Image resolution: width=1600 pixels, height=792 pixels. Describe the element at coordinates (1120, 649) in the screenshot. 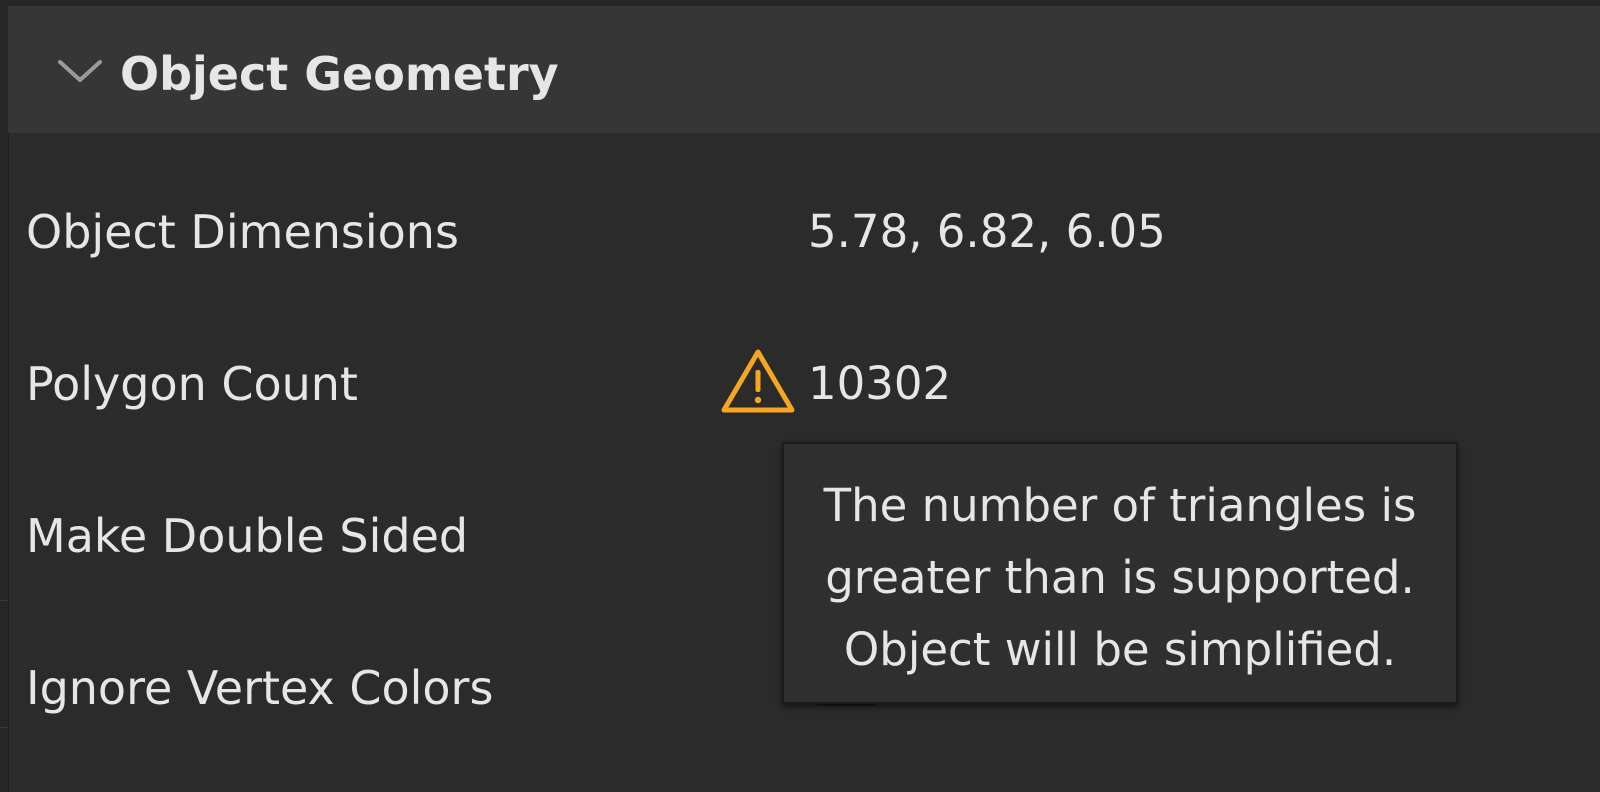

I see `tooltip-line: Object will be simplified.` at that location.